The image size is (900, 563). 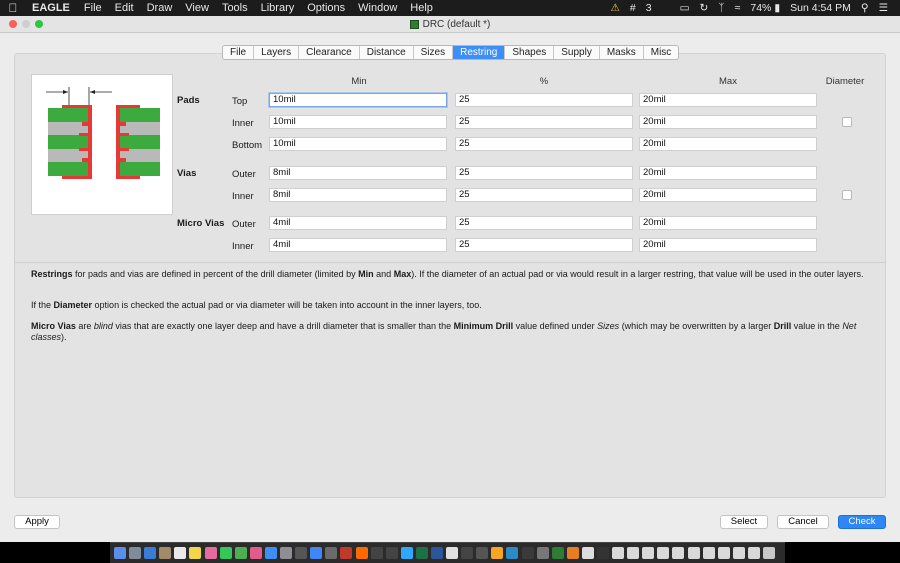 I want to click on minimize-window-button, so click(x=26, y=24).